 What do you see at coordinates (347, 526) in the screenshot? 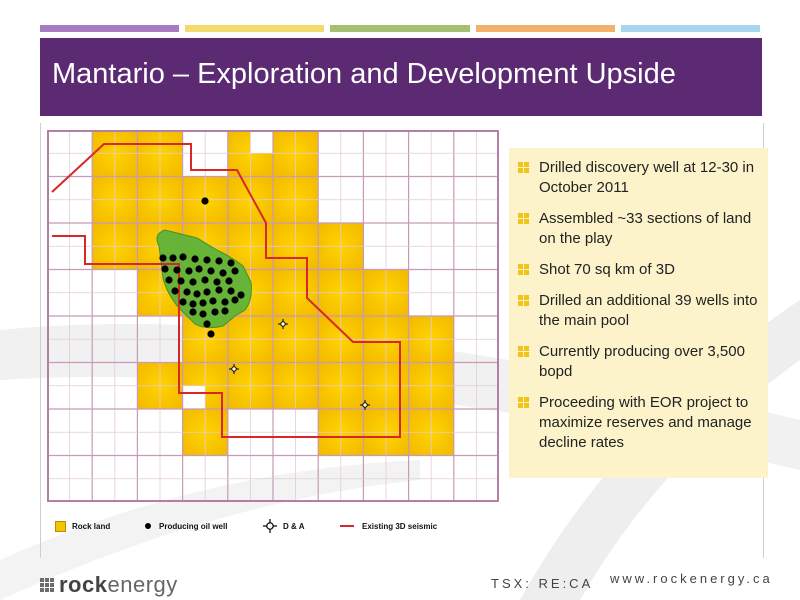
I see `seismic-line-icon` at bounding box center [347, 526].